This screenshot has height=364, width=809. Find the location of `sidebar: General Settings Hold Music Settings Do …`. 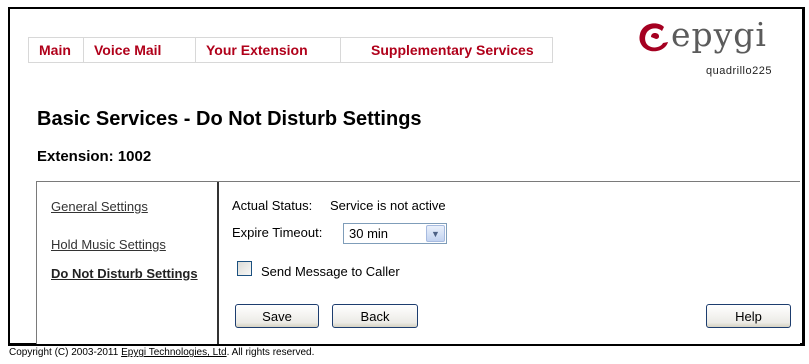

sidebar: General Settings Hold Music Settings Do … is located at coordinates (128, 263).